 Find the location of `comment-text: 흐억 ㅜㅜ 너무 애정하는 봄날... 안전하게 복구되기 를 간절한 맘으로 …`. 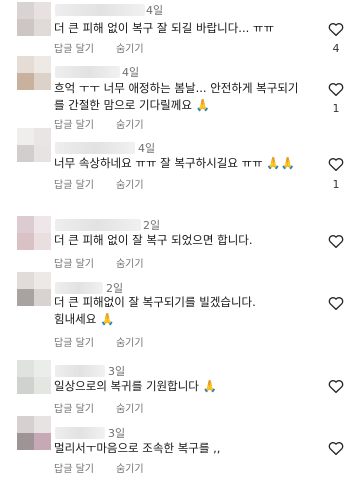

comment-text: 흐억 ㅜㅜ 너무 애정하는 봄날... 안전하게 복구되기 를 간절한 맘으로 … is located at coordinates (176, 96).